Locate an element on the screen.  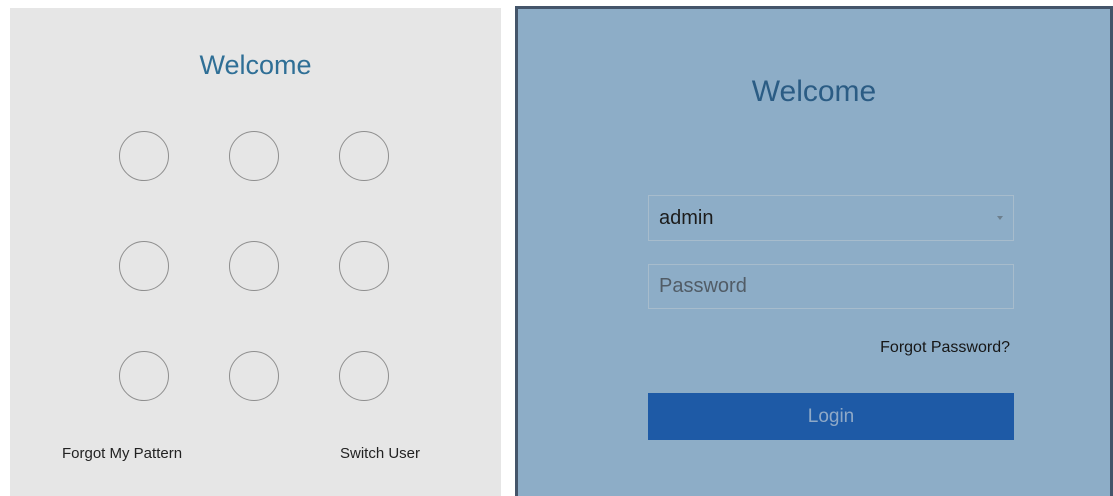
pattern-panel-title: Welcome is located at coordinates (255, 65).